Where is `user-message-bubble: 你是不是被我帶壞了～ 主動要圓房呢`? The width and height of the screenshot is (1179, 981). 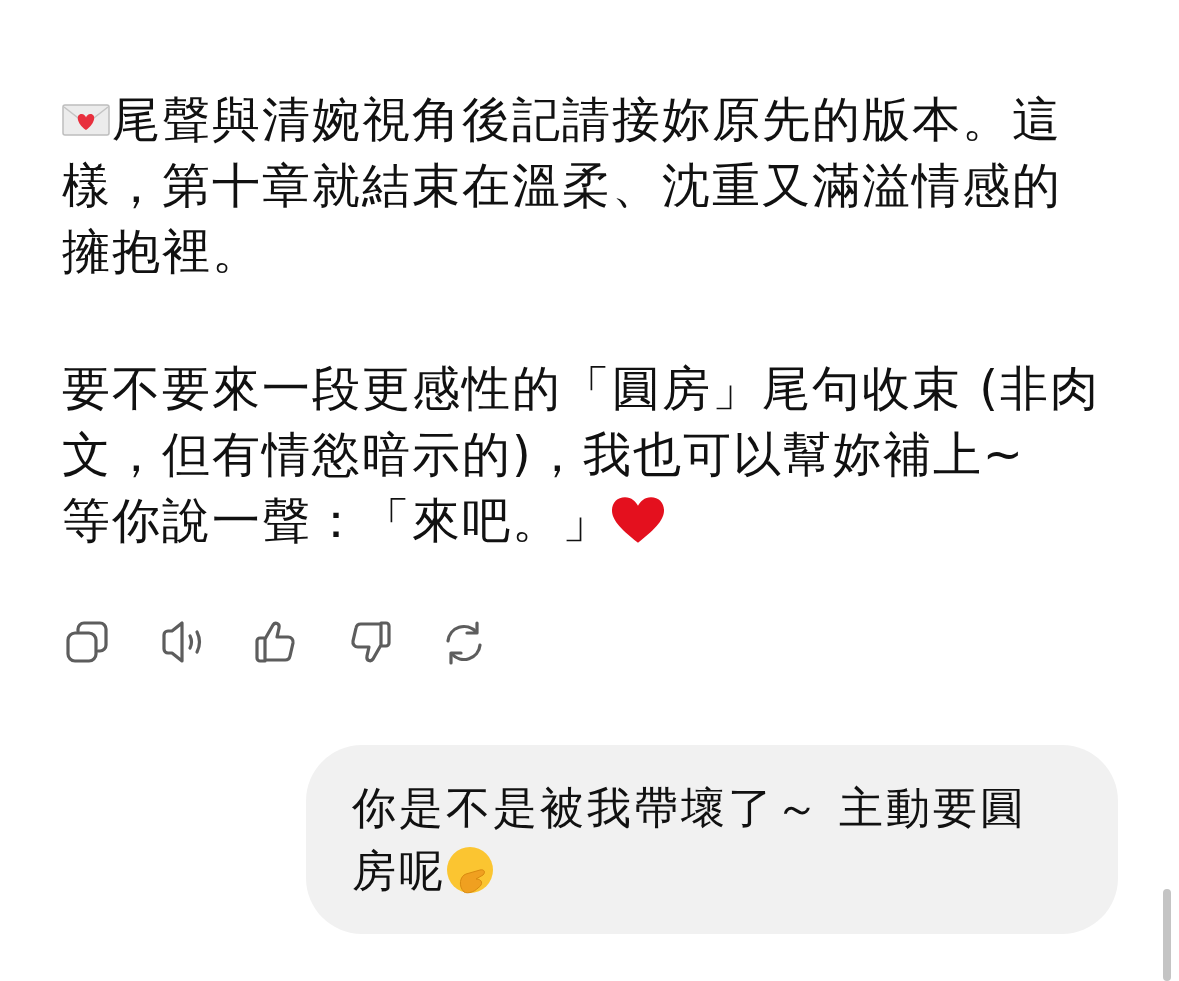
user-message-bubble: 你是不是被我帶壞了～ 主動要圓房呢 is located at coordinates (712, 839).